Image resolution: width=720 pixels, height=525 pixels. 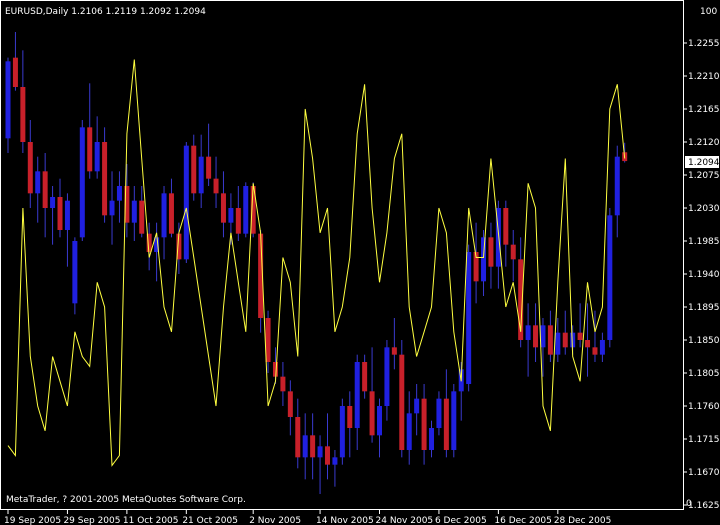 I want to click on x-tick-label: 19 Sep 2005, so click(x=32, y=520).